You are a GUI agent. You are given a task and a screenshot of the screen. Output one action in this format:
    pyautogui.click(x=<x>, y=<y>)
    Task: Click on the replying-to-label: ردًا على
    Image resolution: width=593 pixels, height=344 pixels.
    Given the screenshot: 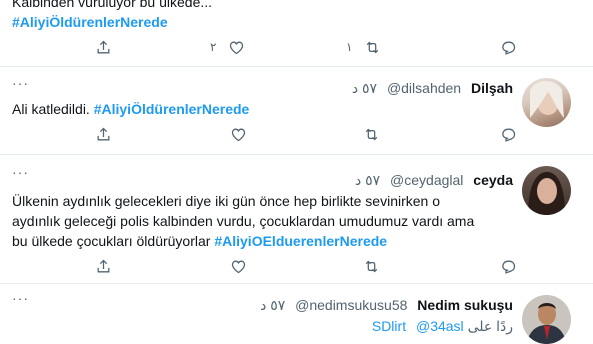 What is the action you would take?
    pyautogui.click(x=490, y=326)
    